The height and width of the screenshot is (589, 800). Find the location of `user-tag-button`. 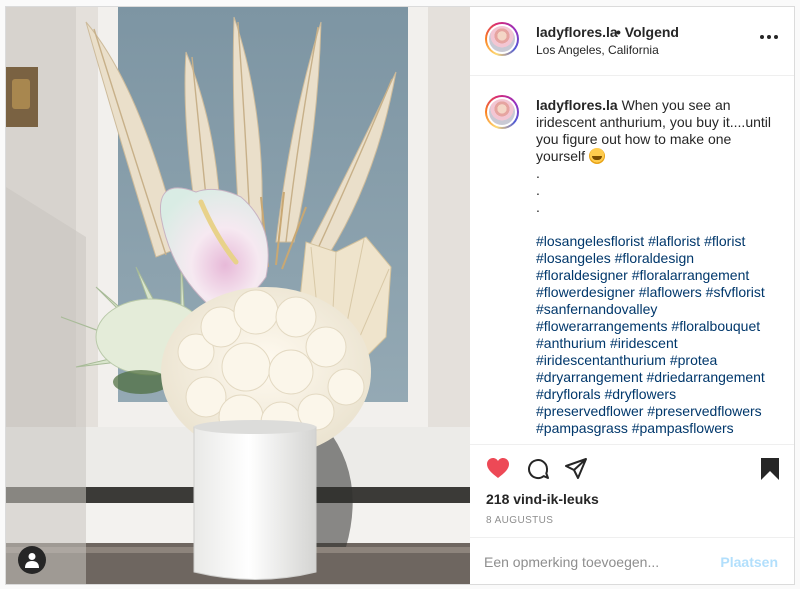

user-tag-button is located at coordinates (32, 560).